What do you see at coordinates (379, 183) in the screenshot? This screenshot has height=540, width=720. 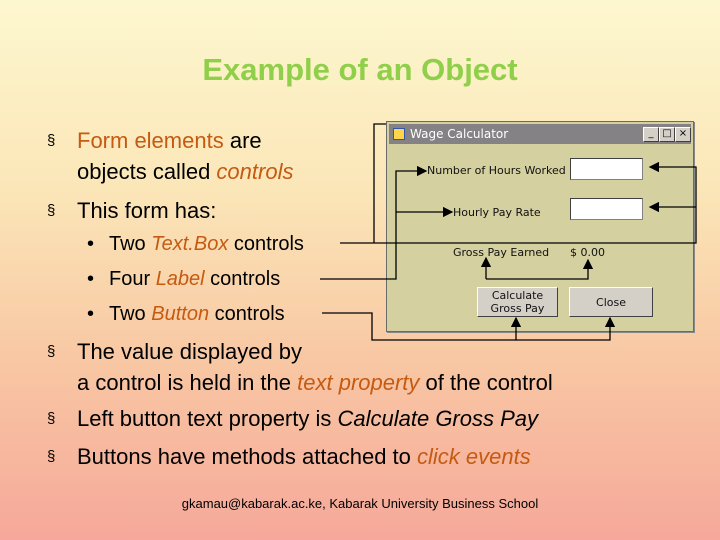 I see `form-connector` at bounding box center [379, 183].